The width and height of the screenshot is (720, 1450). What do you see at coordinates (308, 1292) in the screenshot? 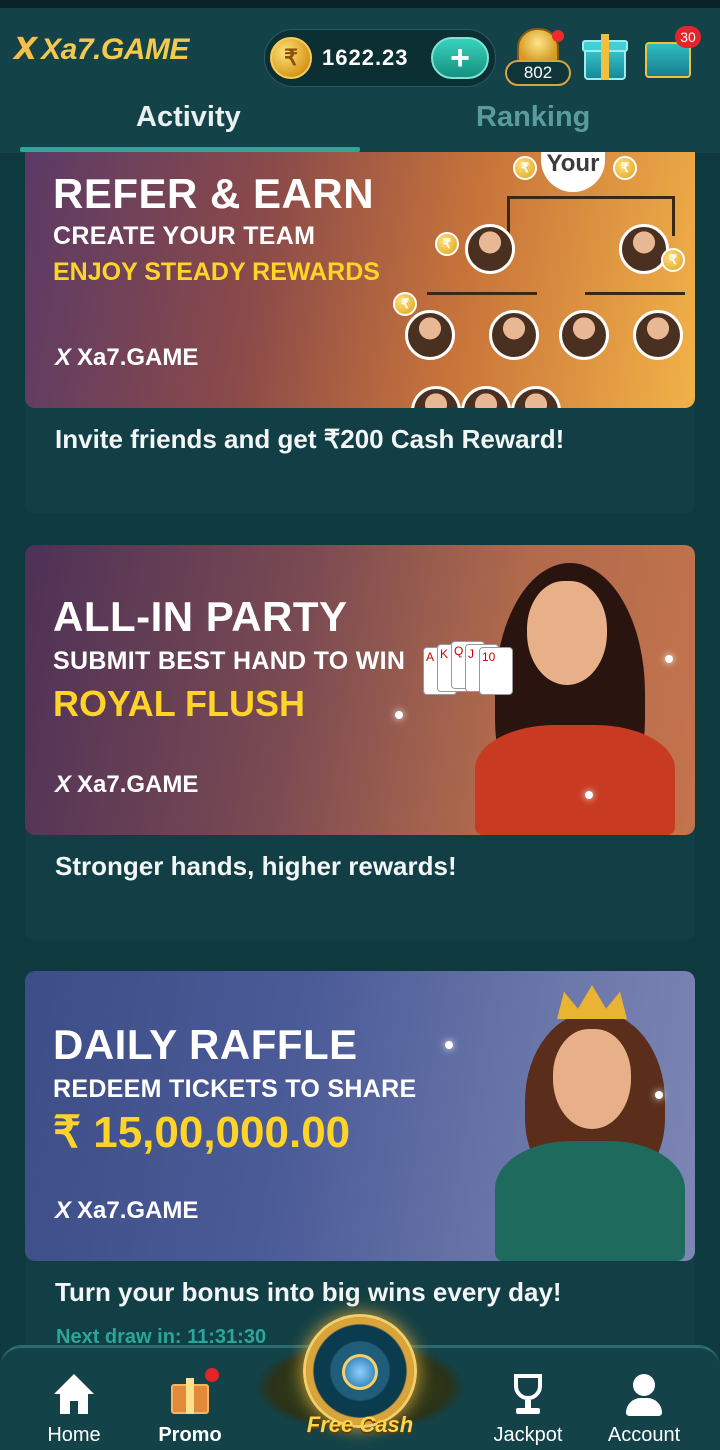
I see `card-description: Turn your bonus into big wins every day!` at bounding box center [308, 1292].